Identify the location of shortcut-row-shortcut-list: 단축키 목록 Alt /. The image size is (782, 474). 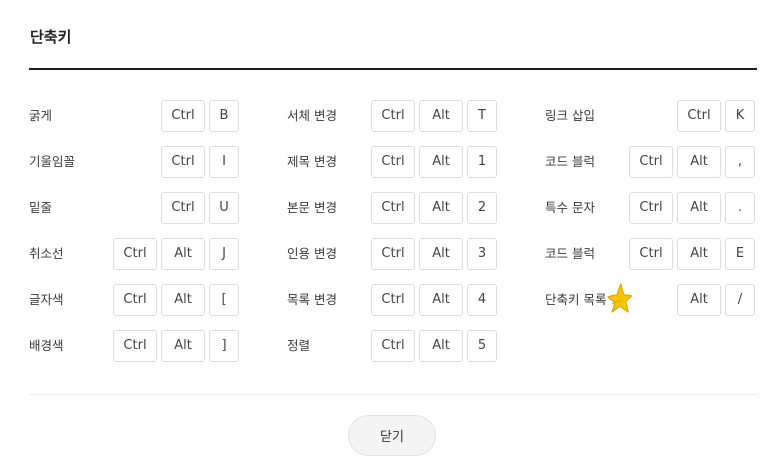
(650, 300).